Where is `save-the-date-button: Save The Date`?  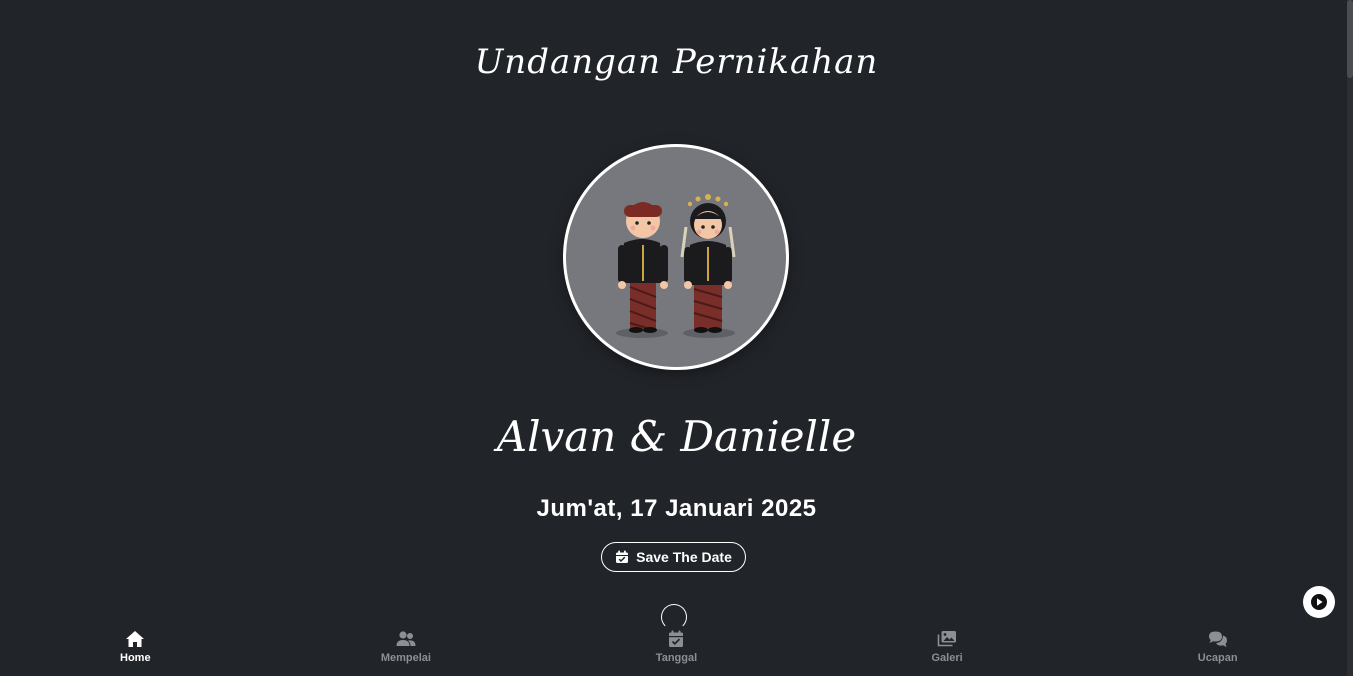
save-the-date-button: Save The Date is located at coordinates (673, 557).